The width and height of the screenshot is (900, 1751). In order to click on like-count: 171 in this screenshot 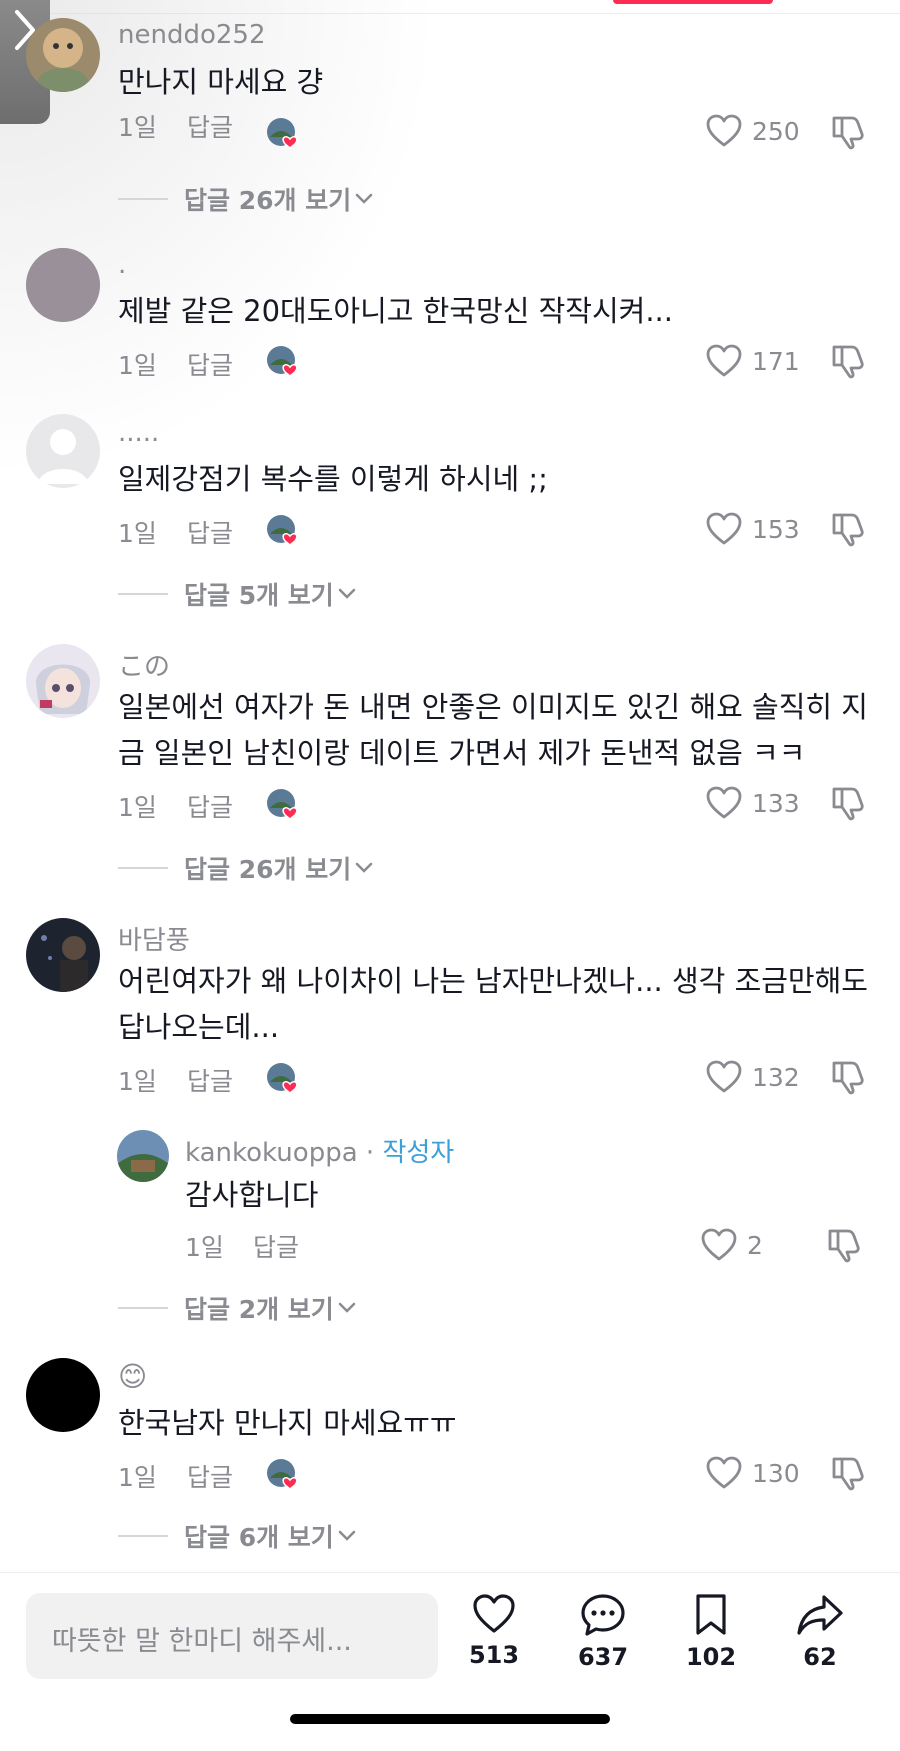, I will do `click(776, 361)`.